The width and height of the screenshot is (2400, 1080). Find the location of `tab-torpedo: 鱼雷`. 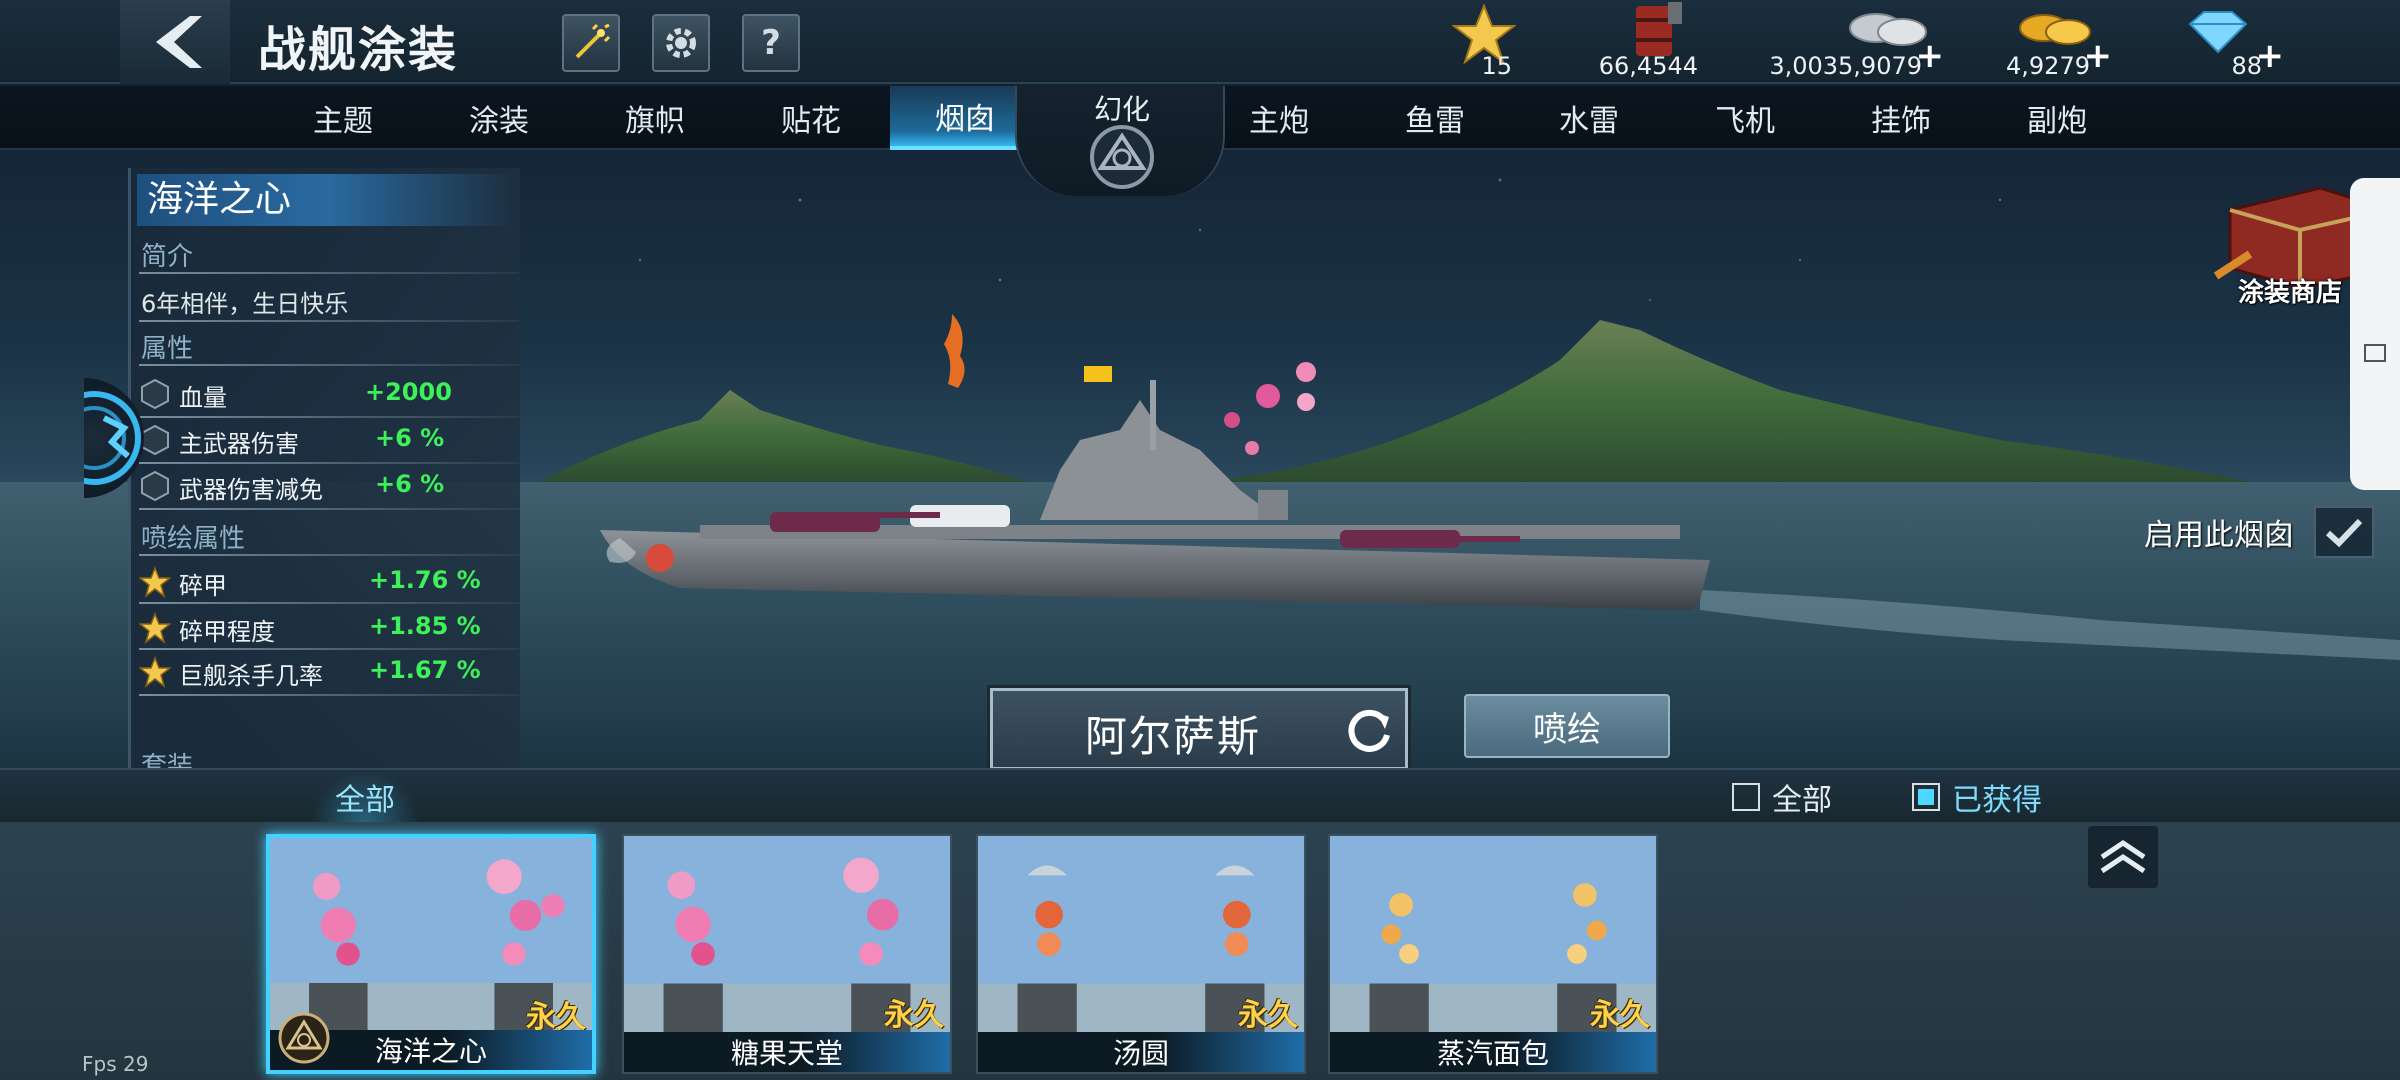

tab-torpedo: 鱼雷 is located at coordinates (1435, 118).